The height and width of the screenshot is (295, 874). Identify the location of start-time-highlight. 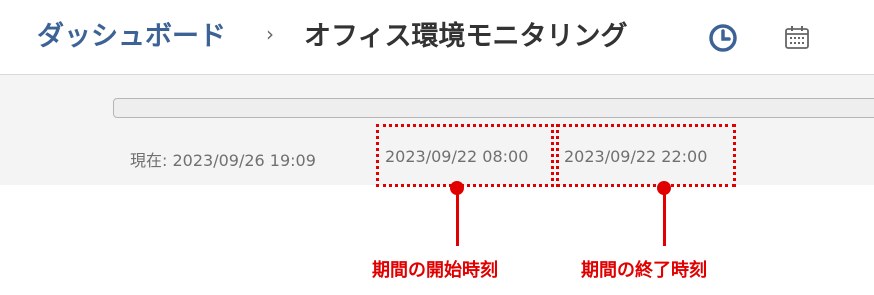
(465, 155).